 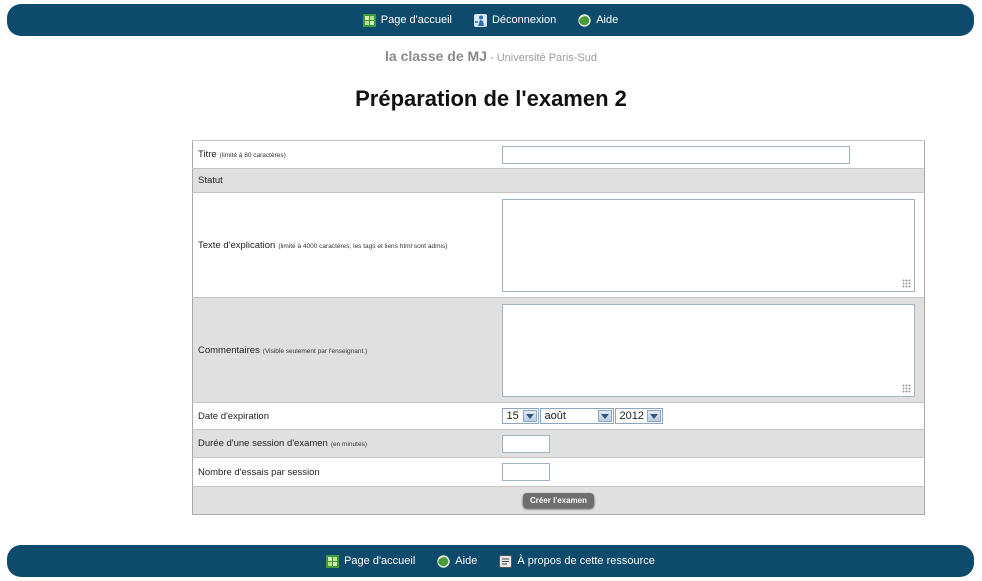 What do you see at coordinates (233, 416) in the screenshot?
I see `date-label: Date d'expiration` at bounding box center [233, 416].